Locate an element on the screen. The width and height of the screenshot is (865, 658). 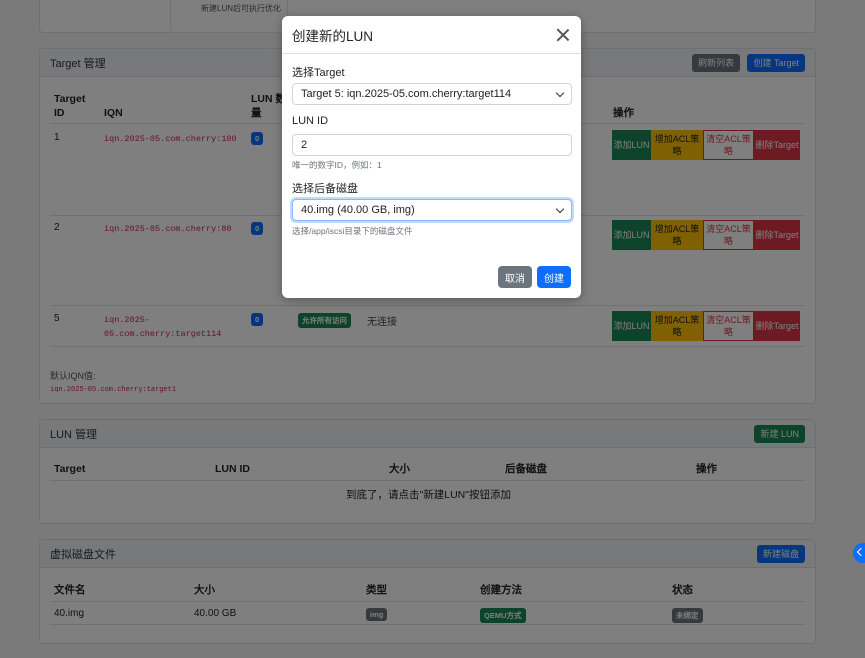
create-button: 创建 is located at coordinates (554, 277).